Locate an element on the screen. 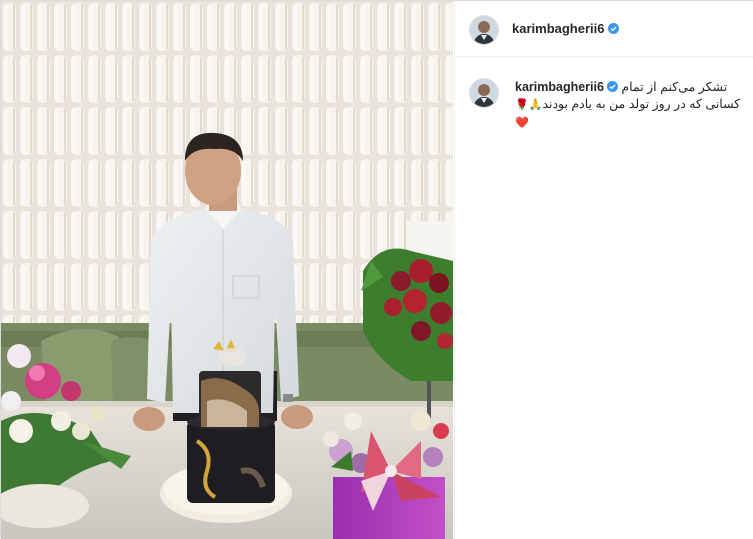 This screenshot has width=753, height=539. profile-avatar is located at coordinates (484, 30).